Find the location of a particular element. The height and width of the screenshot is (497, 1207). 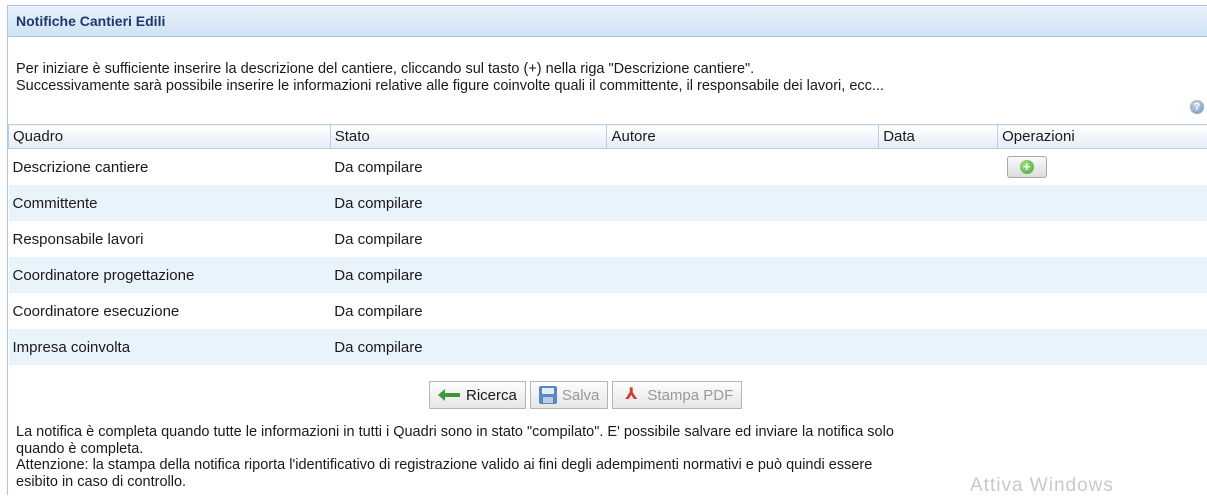

cell-quadro: Committente is located at coordinates (170, 203).